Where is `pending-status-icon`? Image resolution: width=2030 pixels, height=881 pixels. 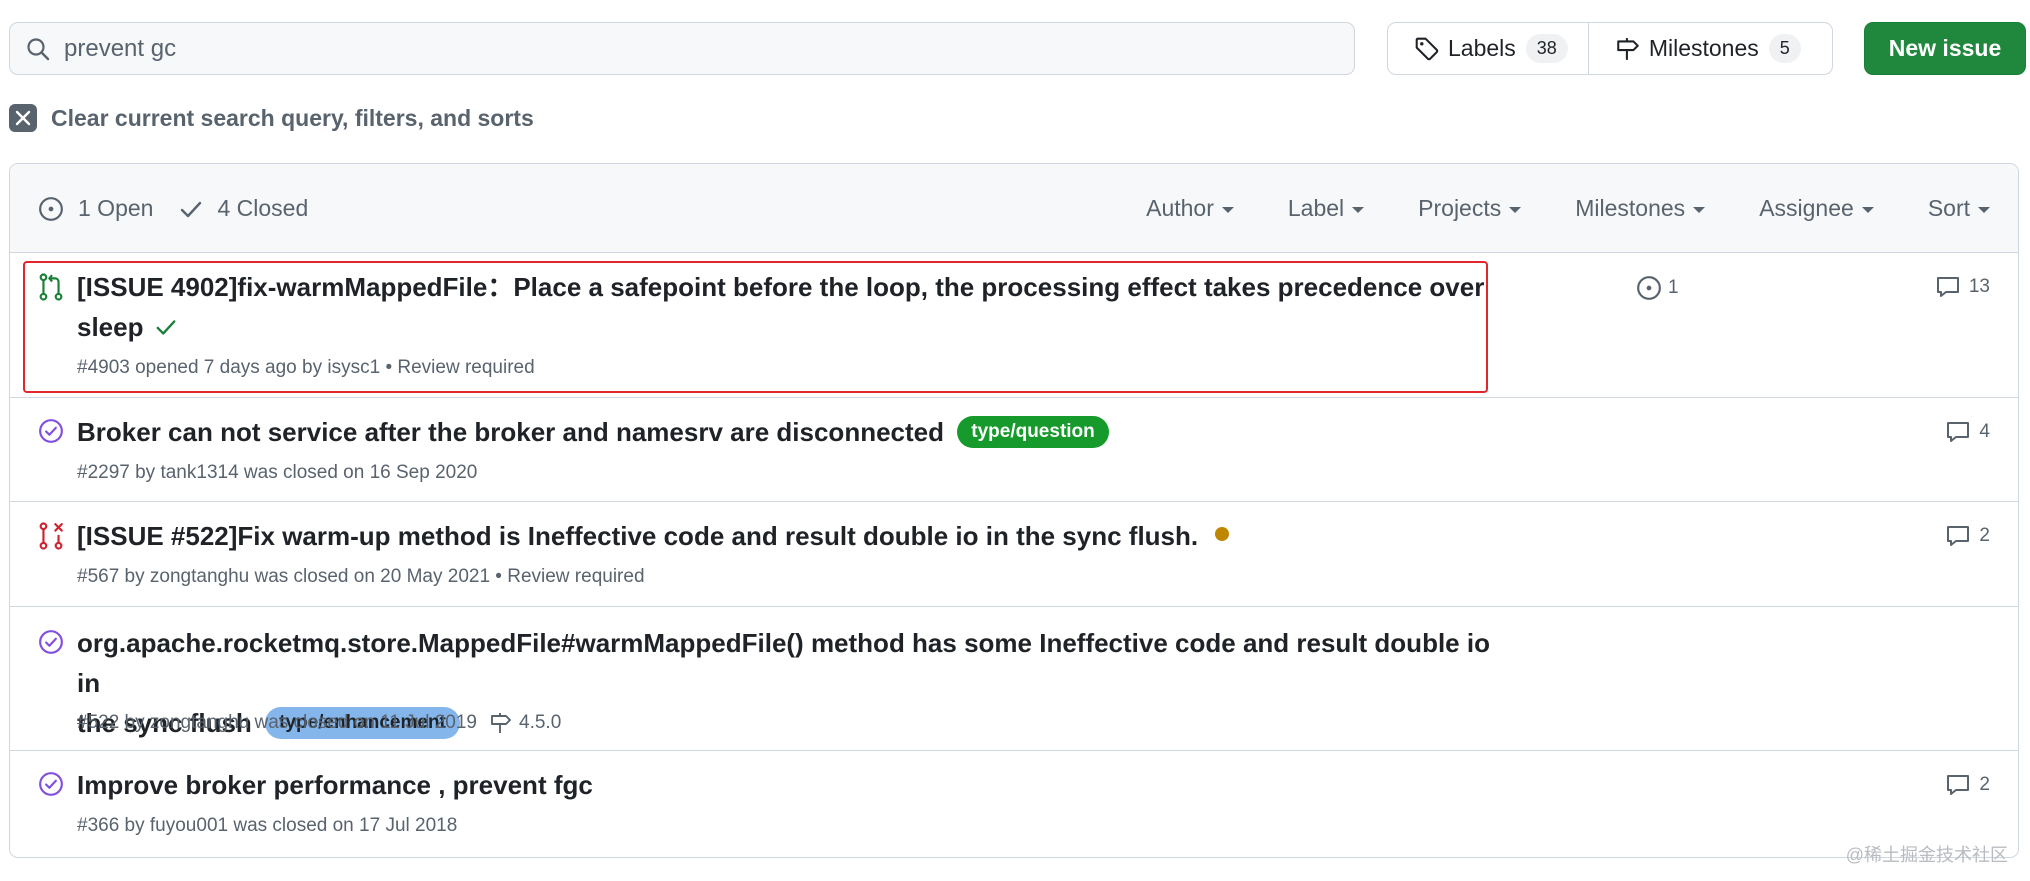
pending-status-icon is located at coordinates (1222, 534).